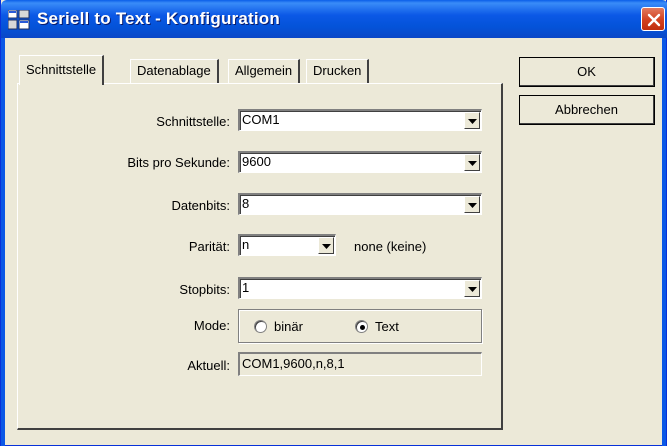  I want to click on window-title: Seriell to Text - Konfiguration, so click(158, 18).